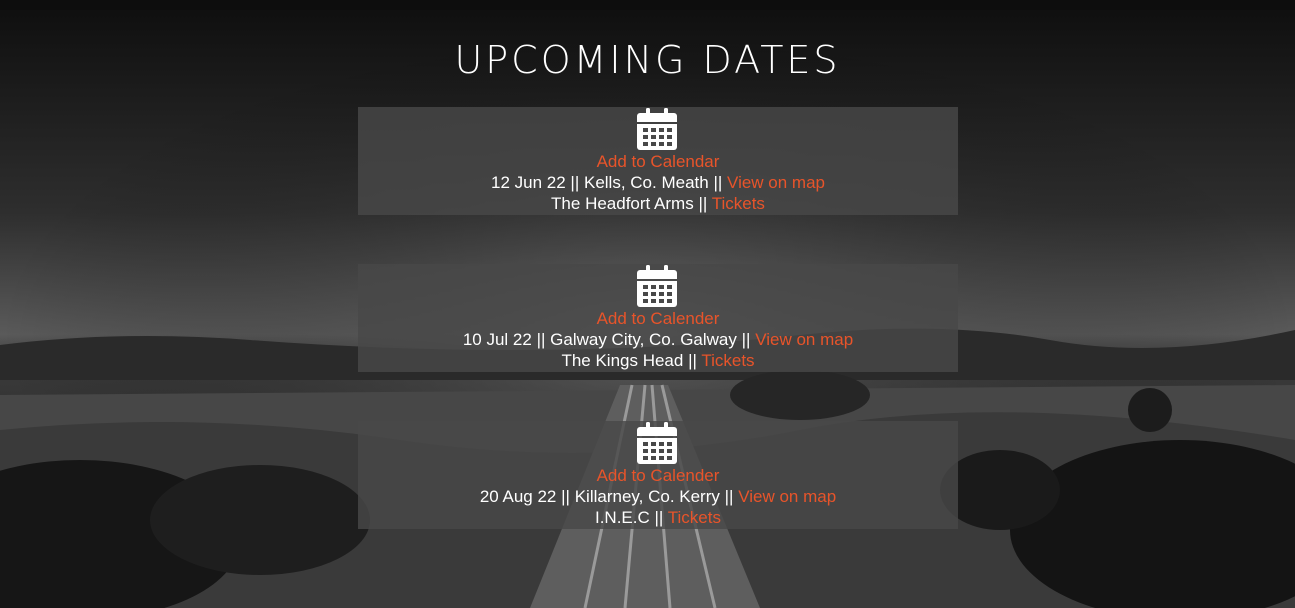  Describe the element at coordinates (647, 496) in the screenshot. I see `event-location: Killarney, Co. Kerry` at that location.